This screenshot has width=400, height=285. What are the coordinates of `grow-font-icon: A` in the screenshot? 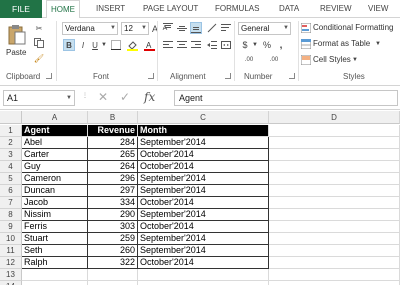 It's located at (155, 28).